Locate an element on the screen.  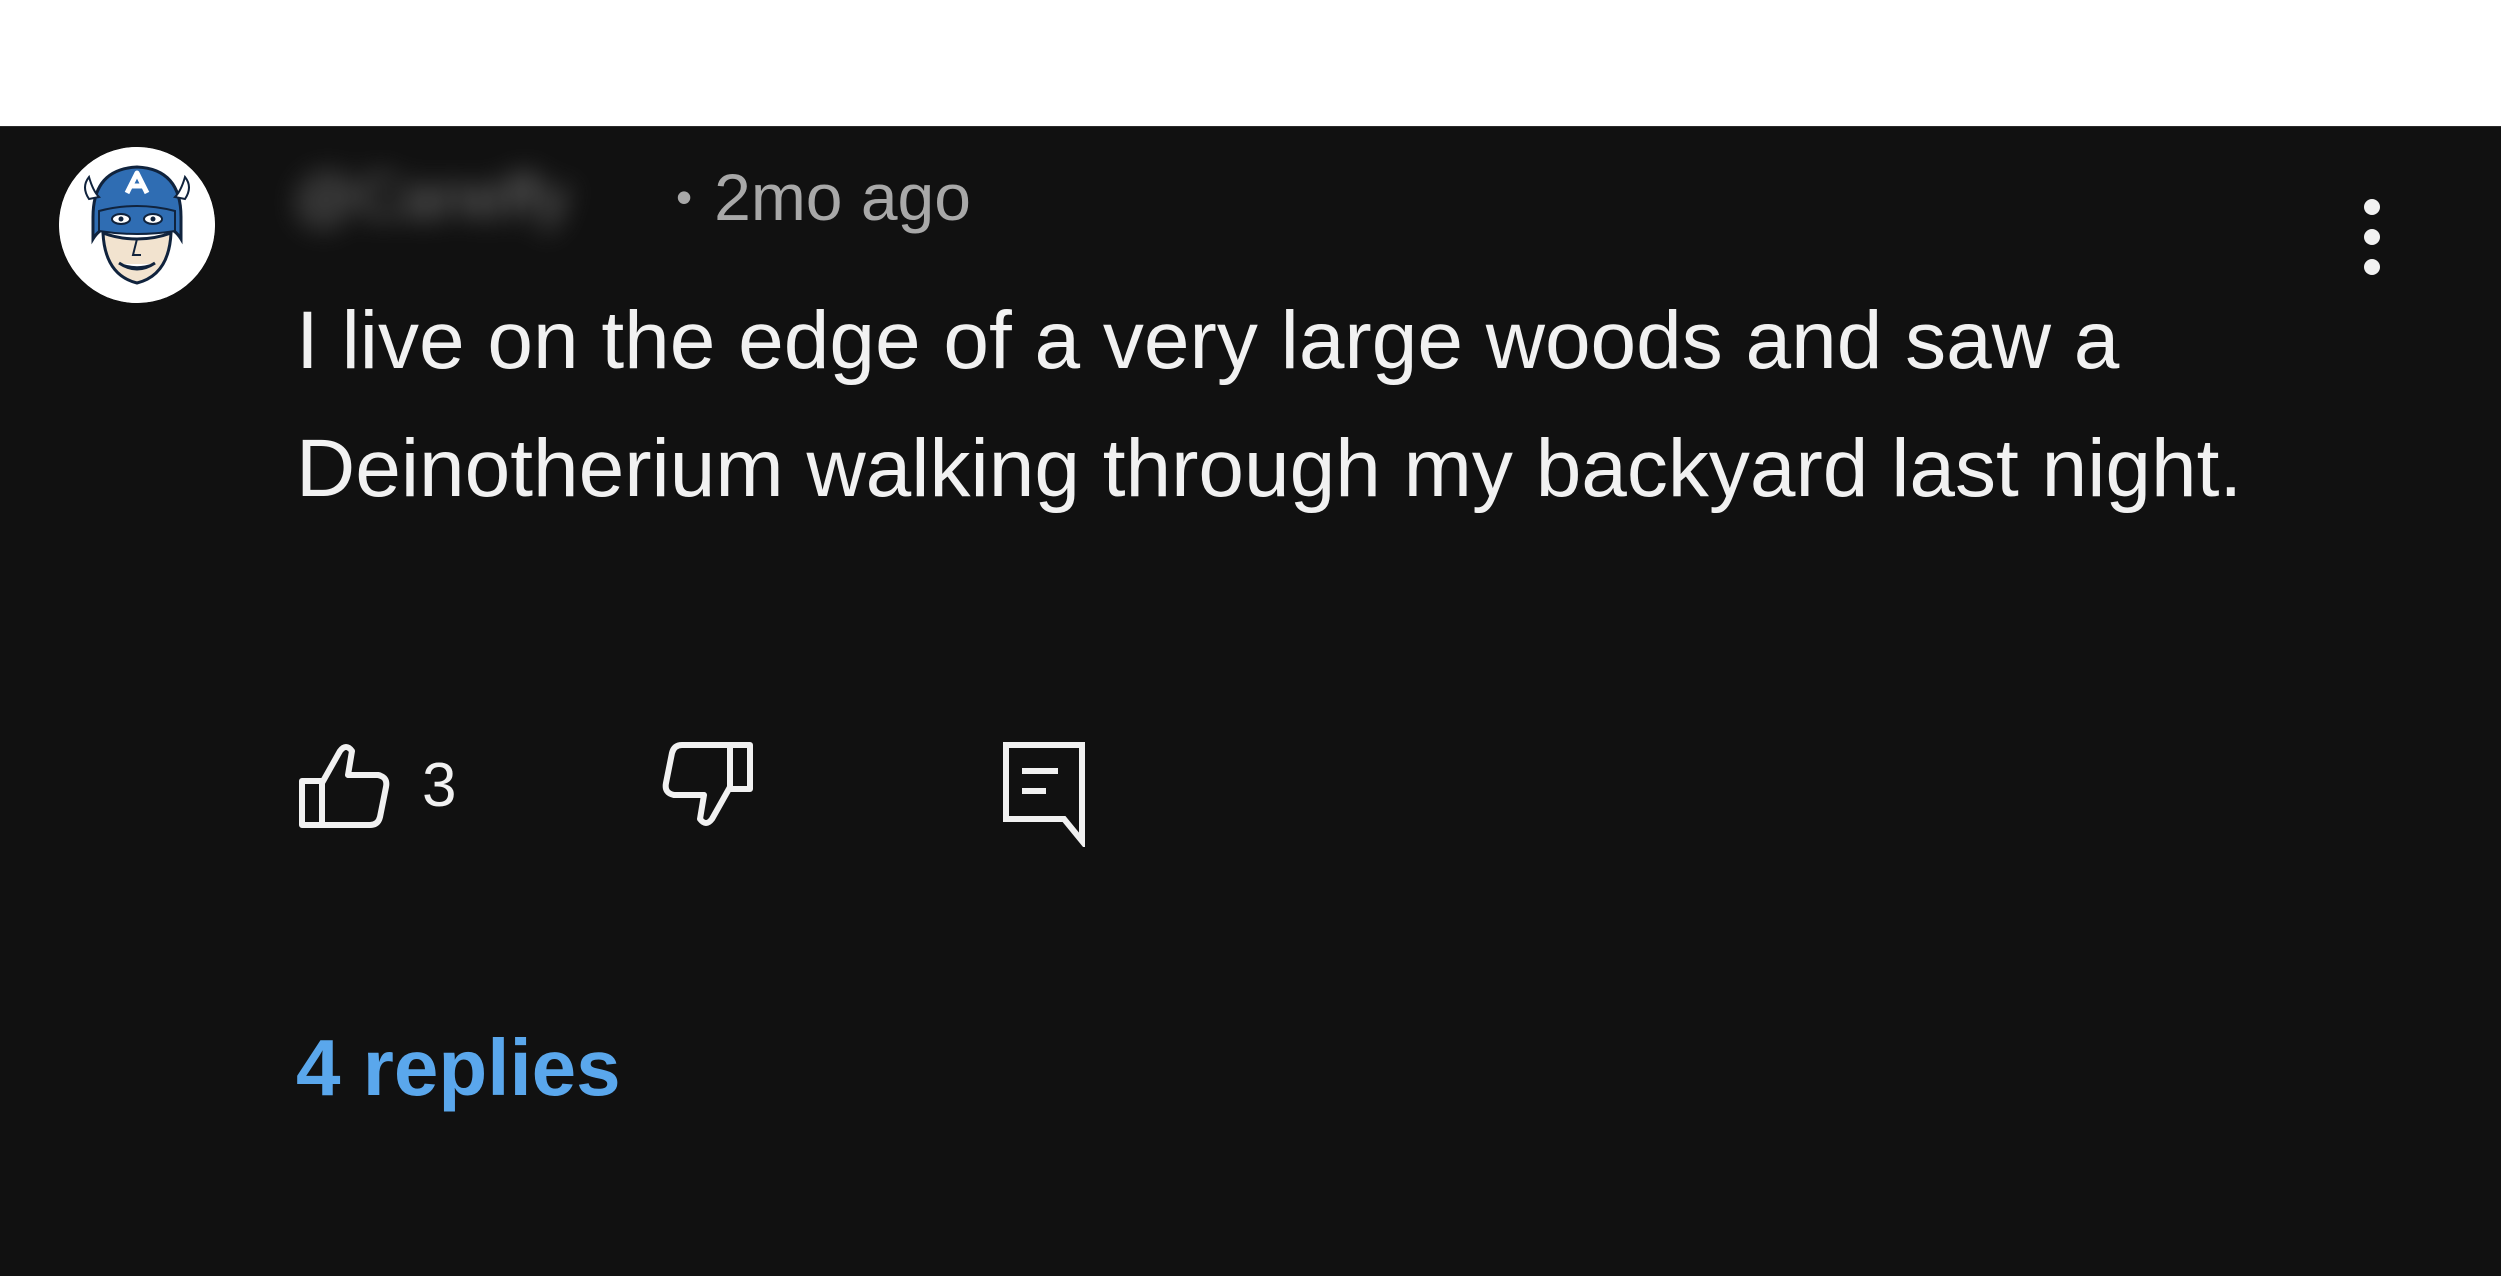
captain-america-avatar-image is located at coordinates (137, 225).